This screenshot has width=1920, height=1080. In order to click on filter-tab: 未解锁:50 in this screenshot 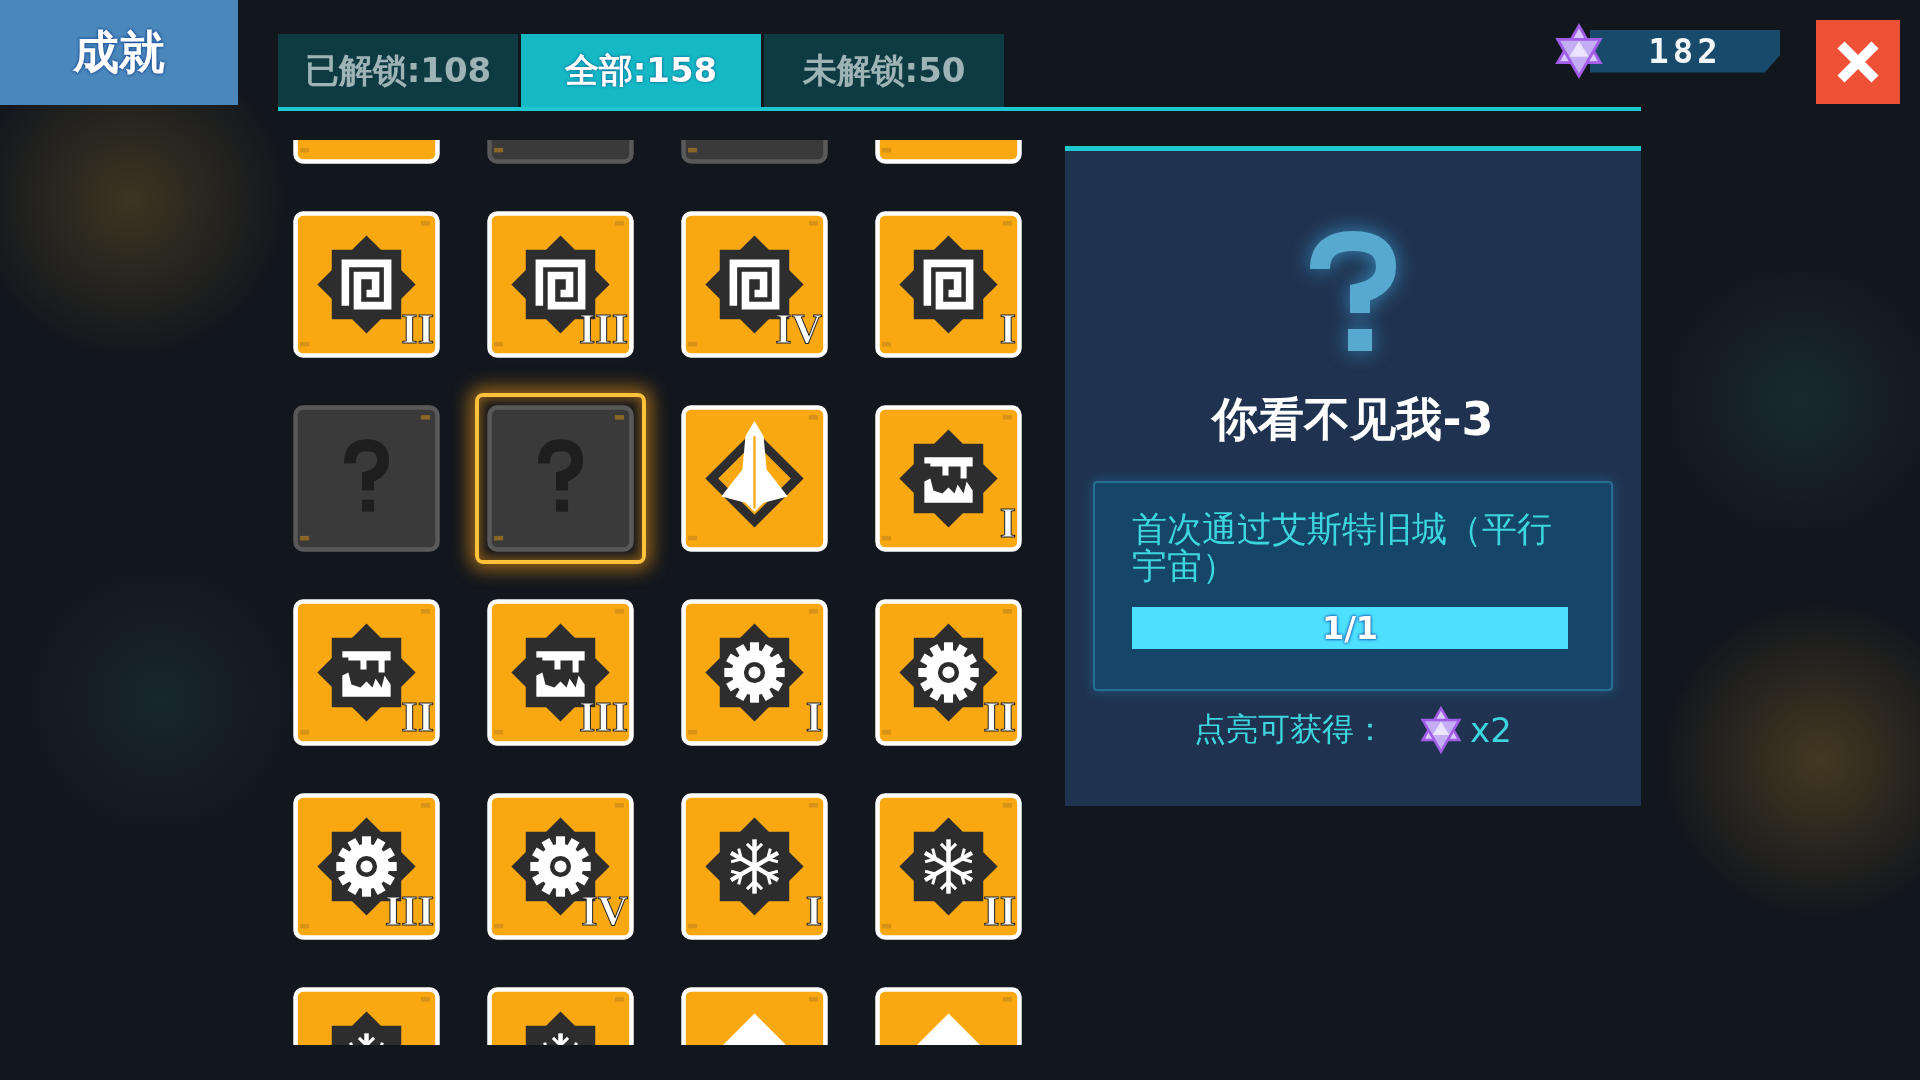, I will do `click(884, 70)`.